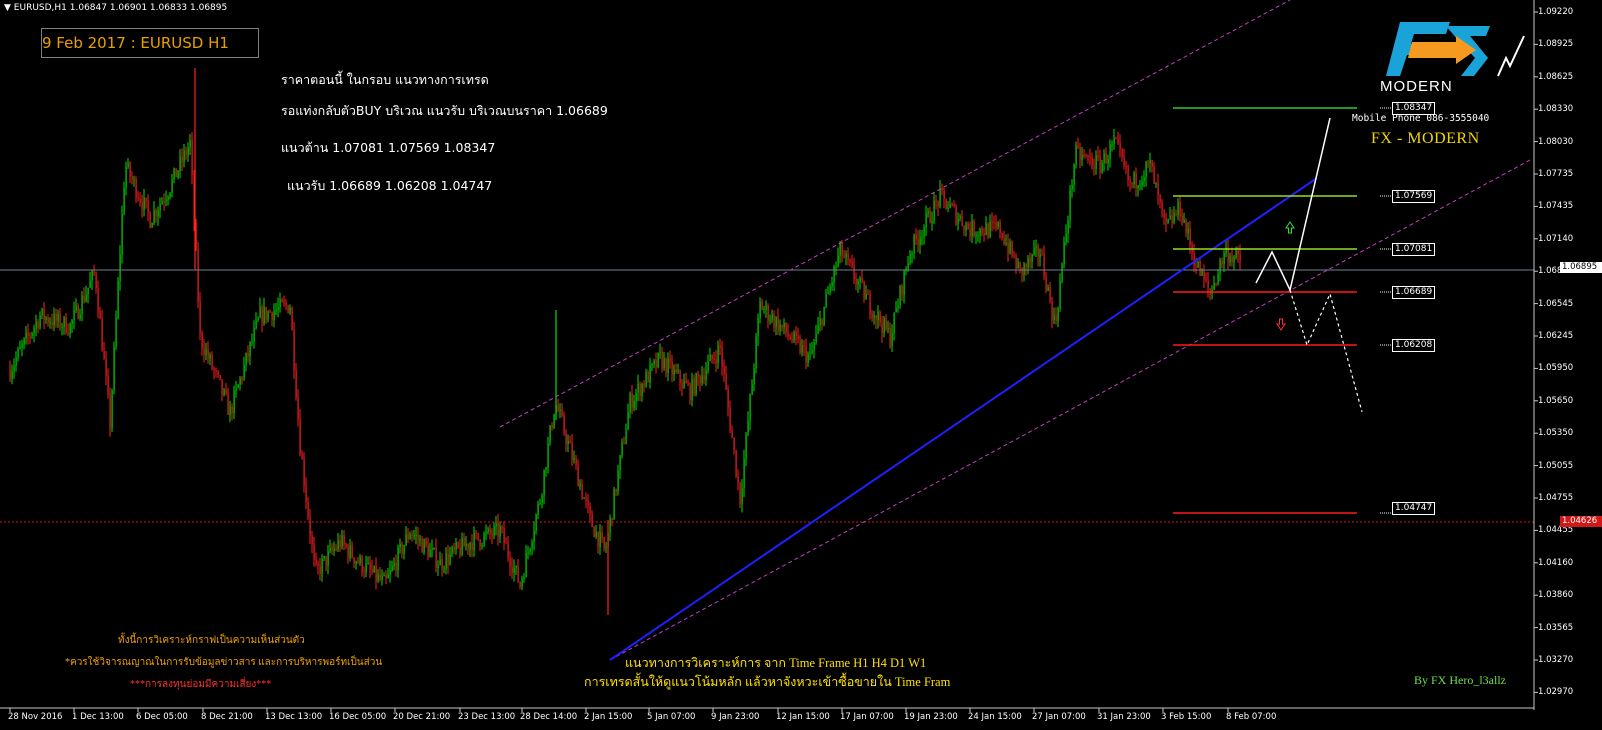 Image resolution: width=1602 pixels, height=730 pixels. What do you see at coordinates (1186, 717) in the screenshot?
I see `time-tick-label: 3 Feb 15:00` at bounding box center [1186, 717].